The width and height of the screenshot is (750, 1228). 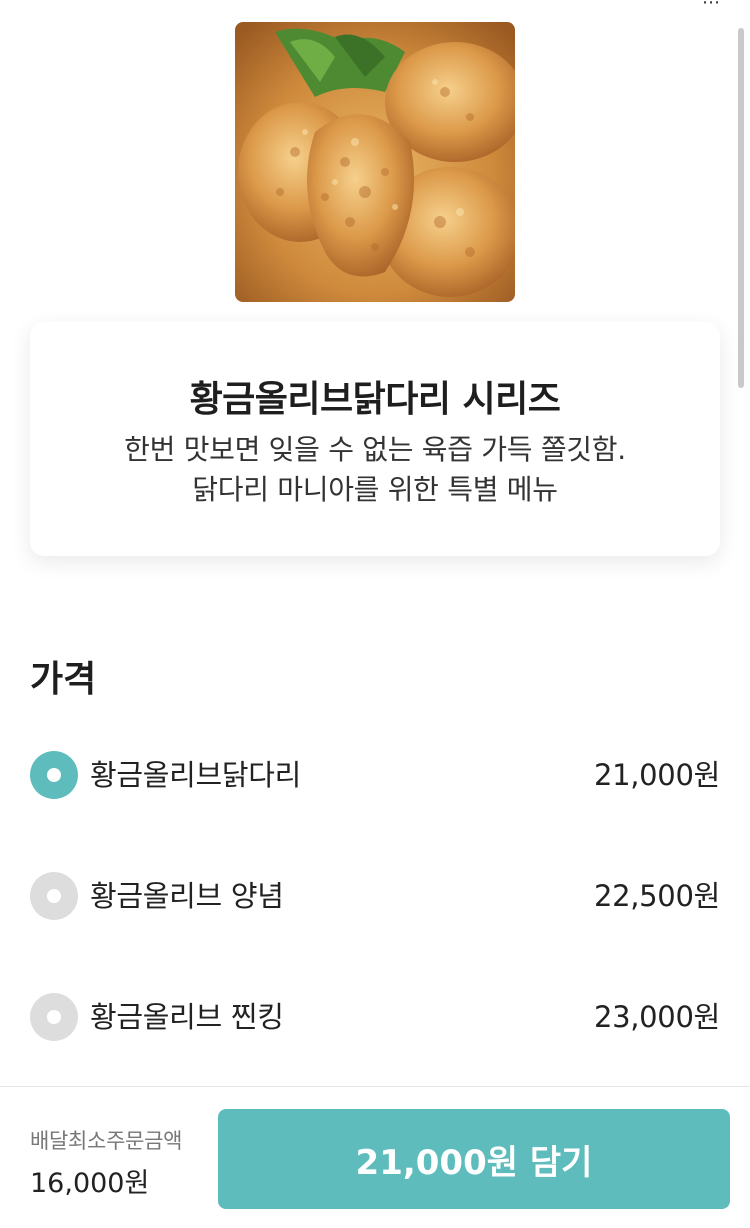 I want to click on scrollbar, so click(x=741, y=208).